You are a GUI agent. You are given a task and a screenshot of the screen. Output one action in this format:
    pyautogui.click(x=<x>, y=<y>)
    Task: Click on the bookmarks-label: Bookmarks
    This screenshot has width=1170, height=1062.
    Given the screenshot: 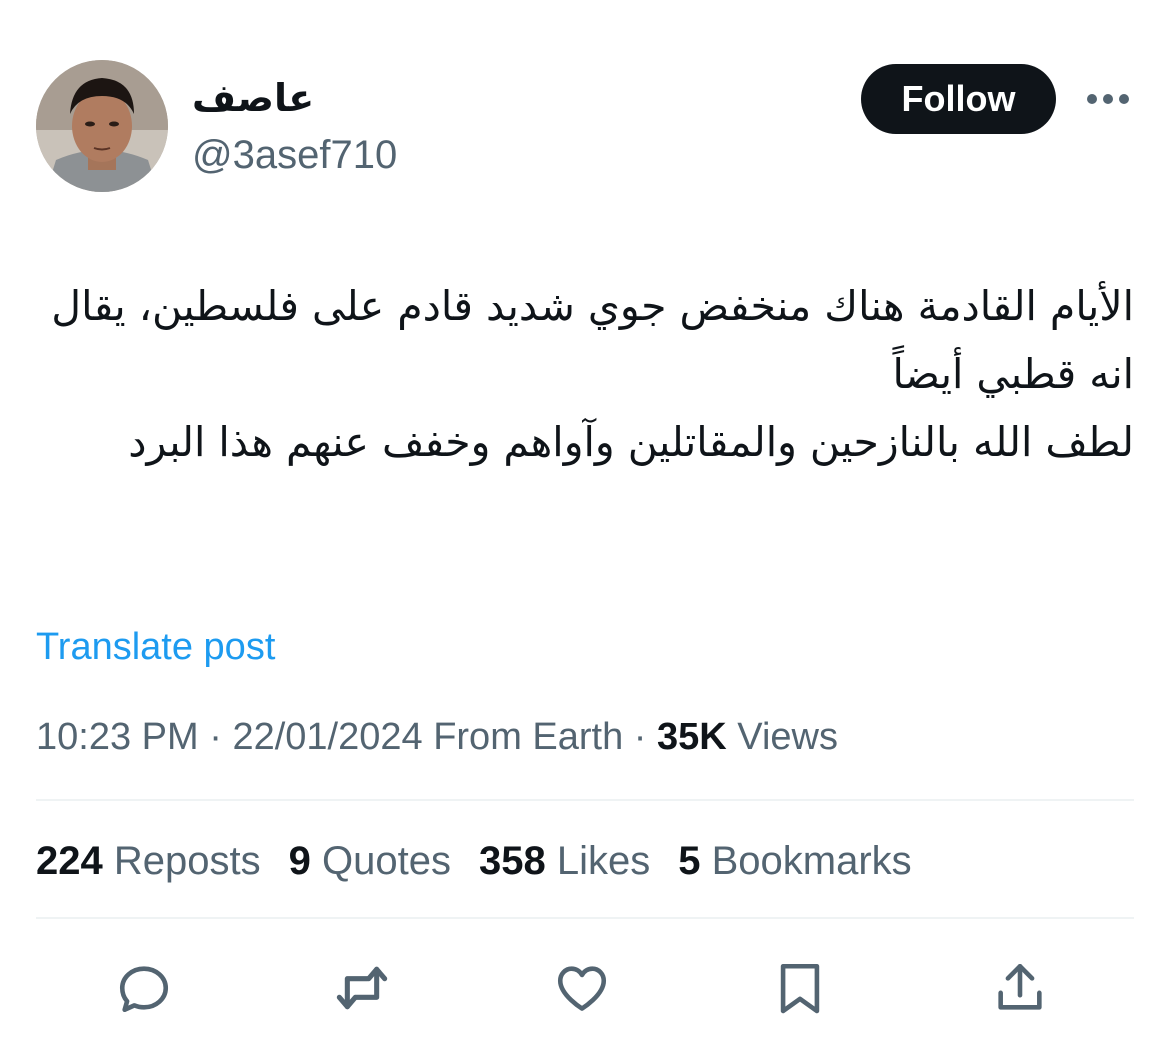 What is the action you would take?
    pyautogui.click(x=811, y=861)
    